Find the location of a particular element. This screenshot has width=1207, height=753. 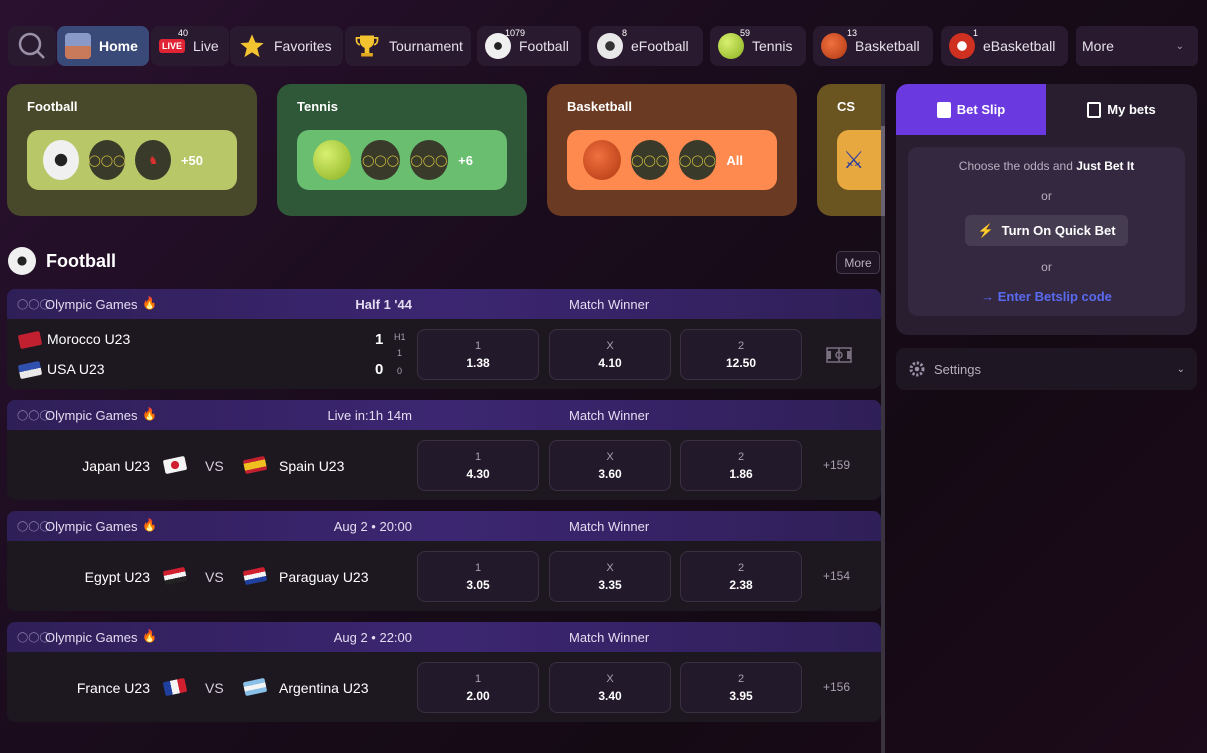

home-team: Egypt U23 is located at coordinates (100, 577).